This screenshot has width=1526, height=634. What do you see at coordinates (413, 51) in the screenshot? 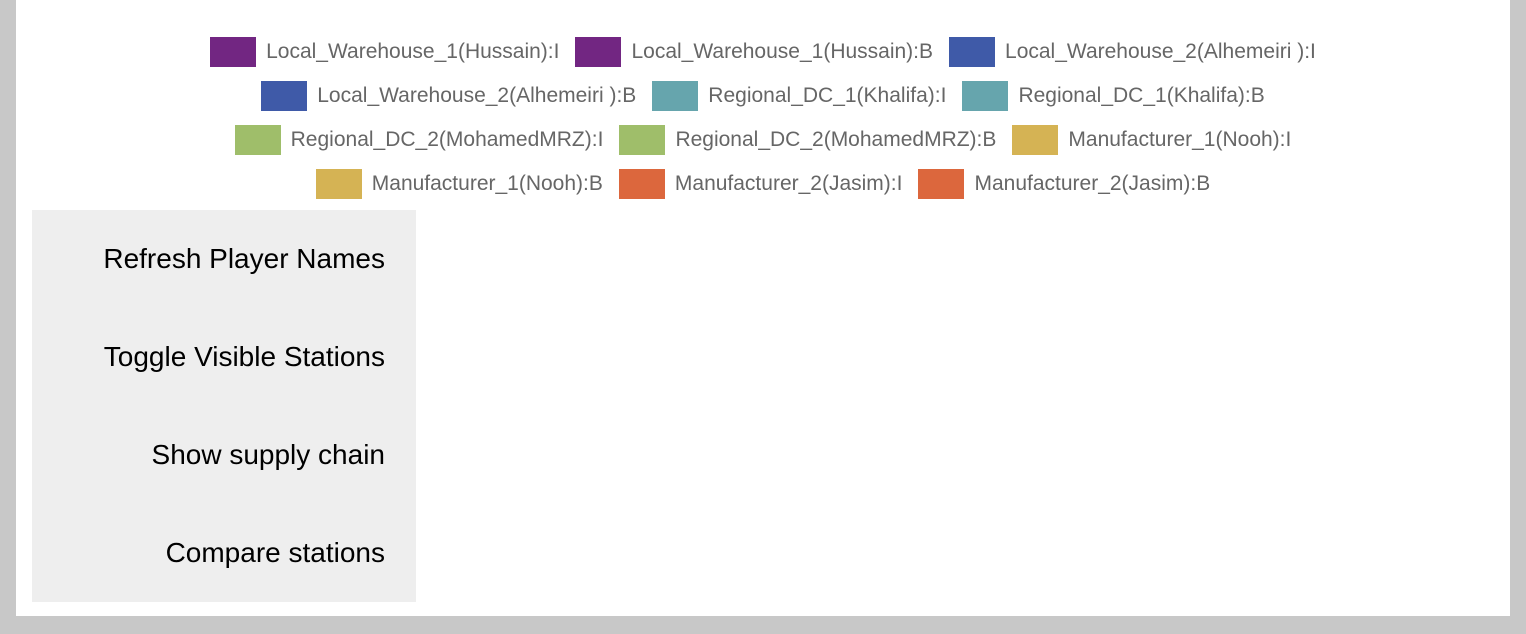
I see `legend-label: Local_Warehouse_1(Hussain):I` at bounding box center [413, 51].